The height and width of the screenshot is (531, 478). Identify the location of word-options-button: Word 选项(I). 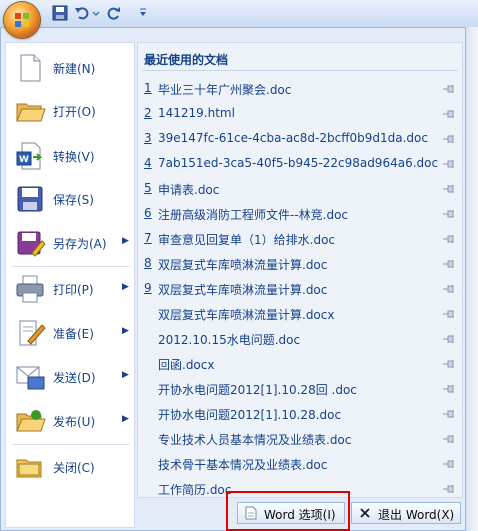
(291, 513).